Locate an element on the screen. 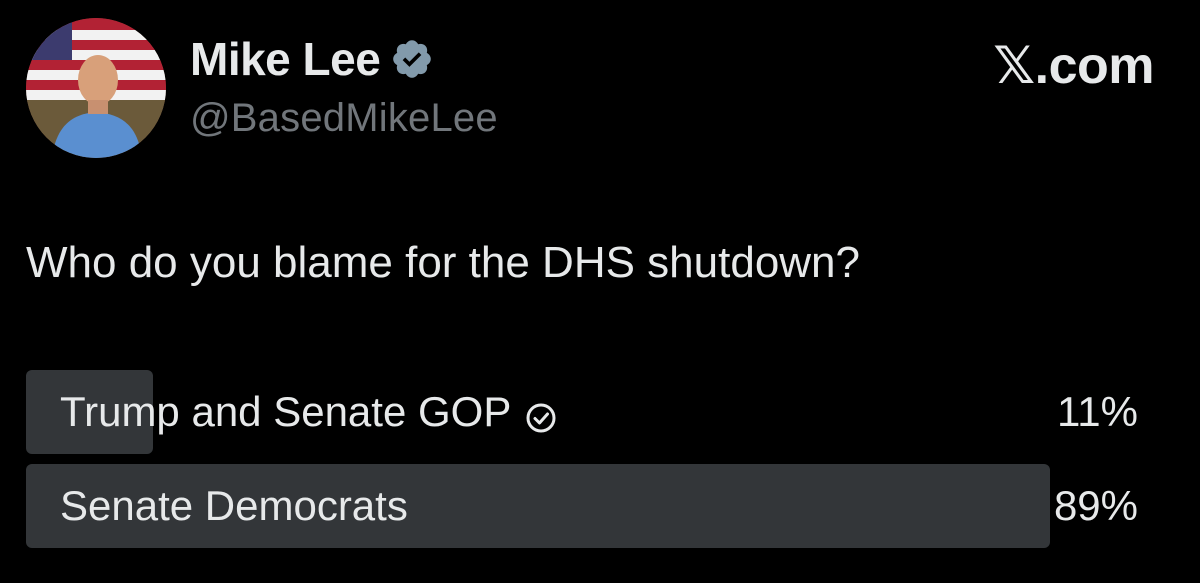 This screenshot has width=1200, height=583. poll-question: Who do you blame for the DHS shutdown? is located at coordinates (443, 262).